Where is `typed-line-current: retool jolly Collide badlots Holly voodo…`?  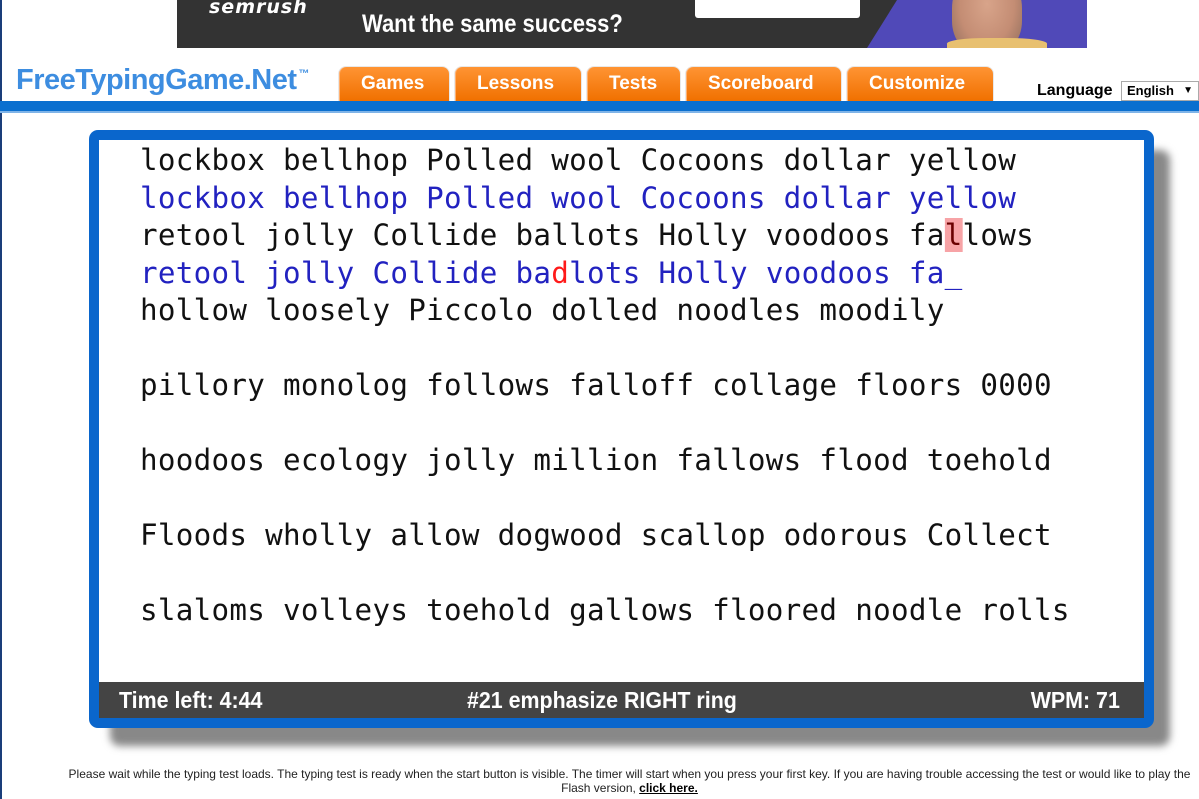
typed-line-current: retool jolly Collide badlots Holly voodo… is located at coordinates (605, 274).